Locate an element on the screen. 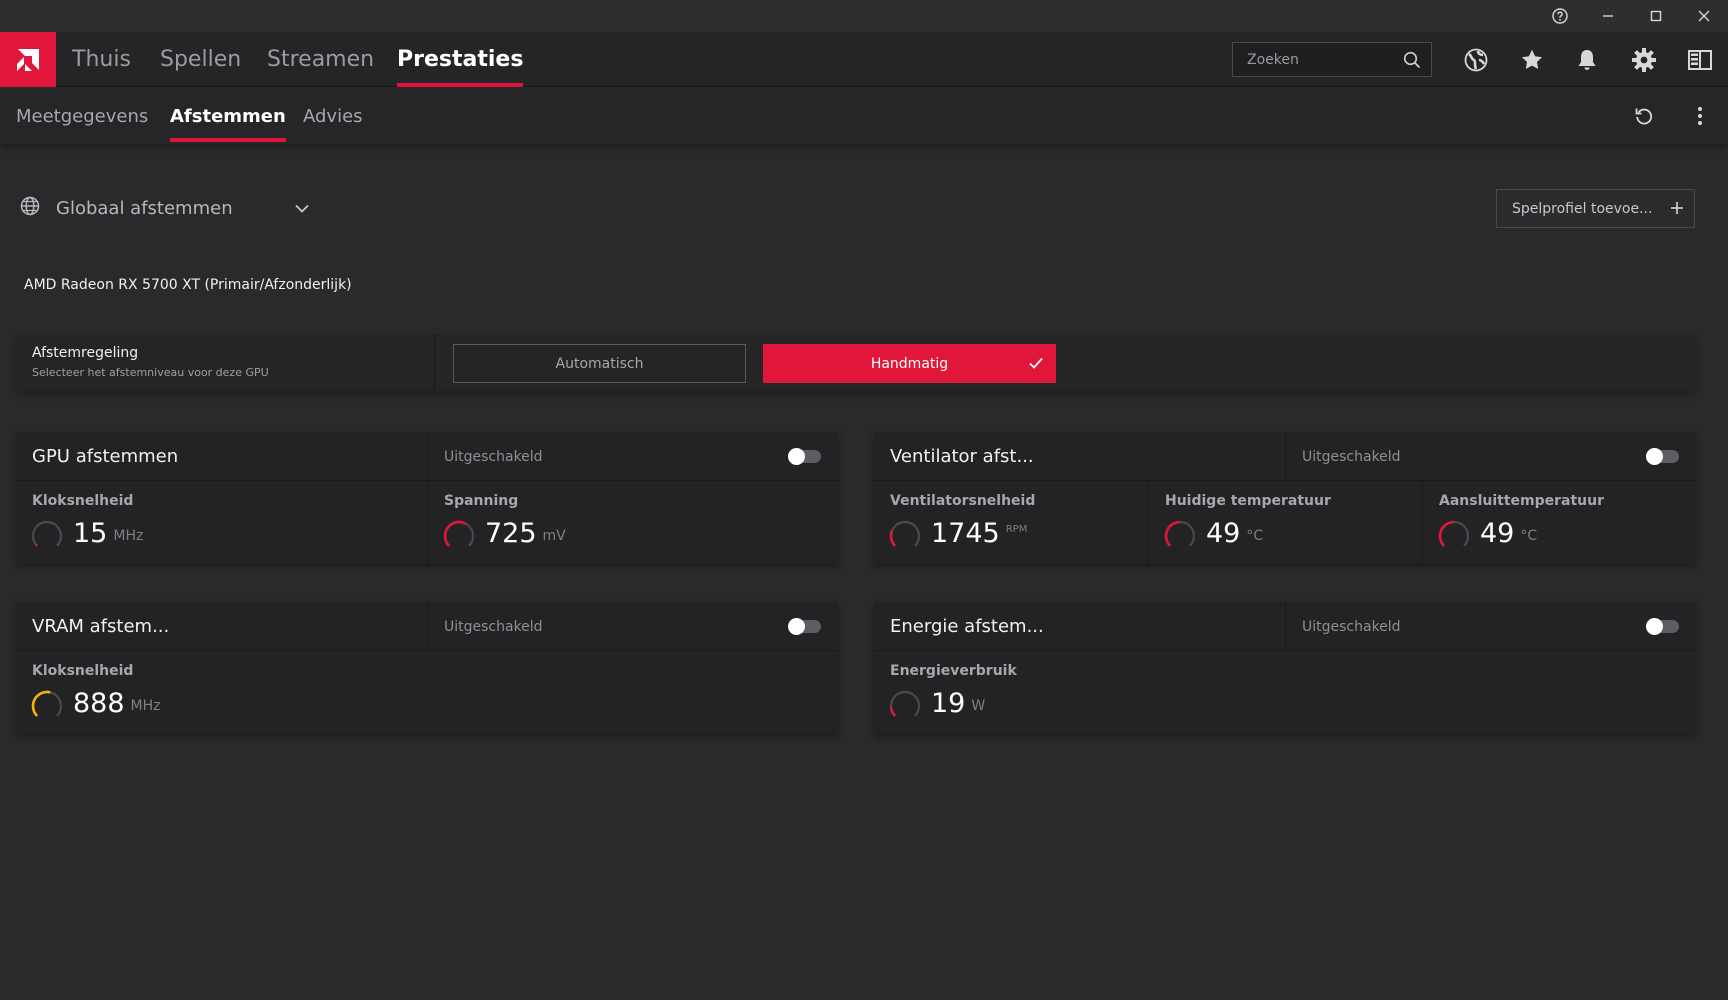  nav-tab-prestaties: Prestaties is located at coordinates (460, 59).